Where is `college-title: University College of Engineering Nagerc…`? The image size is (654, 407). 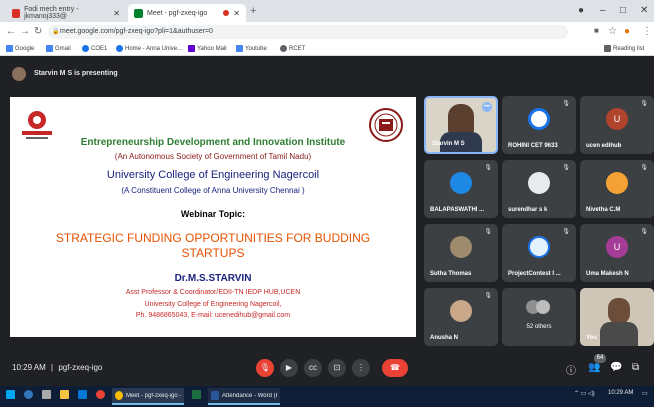 college-title: University College of Engineering Nagerc… is located at coordinates (213, 175).